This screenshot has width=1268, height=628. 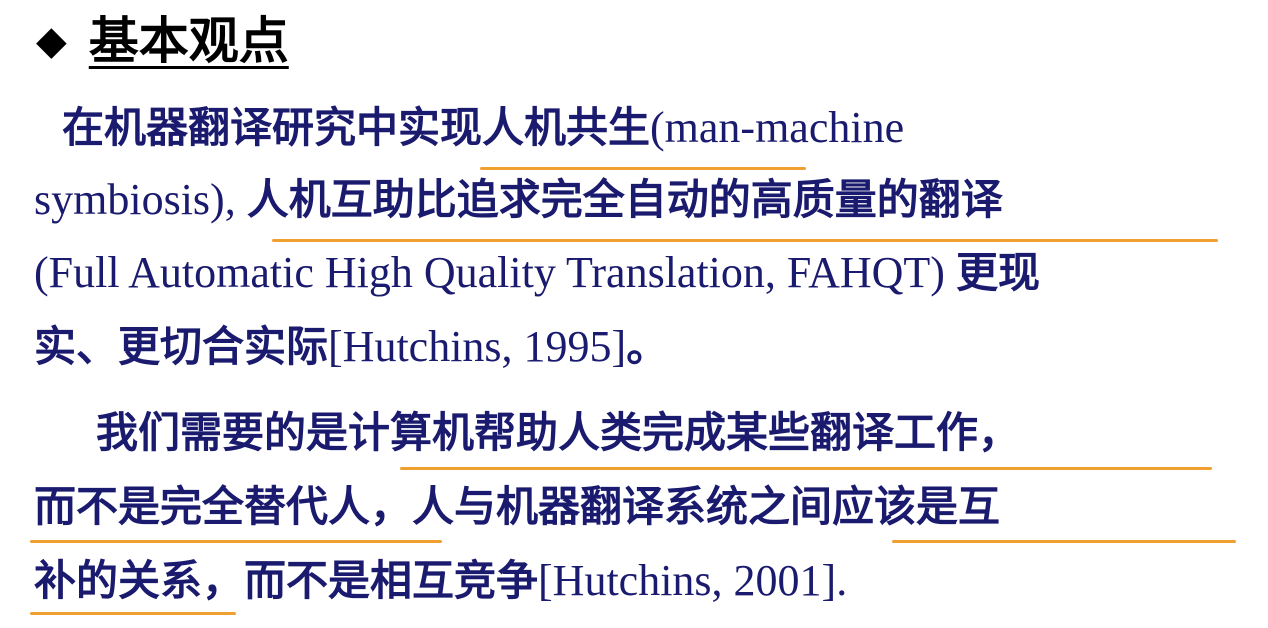 I want to click on section-heading: ◆ 基本观点, so click(x=162, y=41).